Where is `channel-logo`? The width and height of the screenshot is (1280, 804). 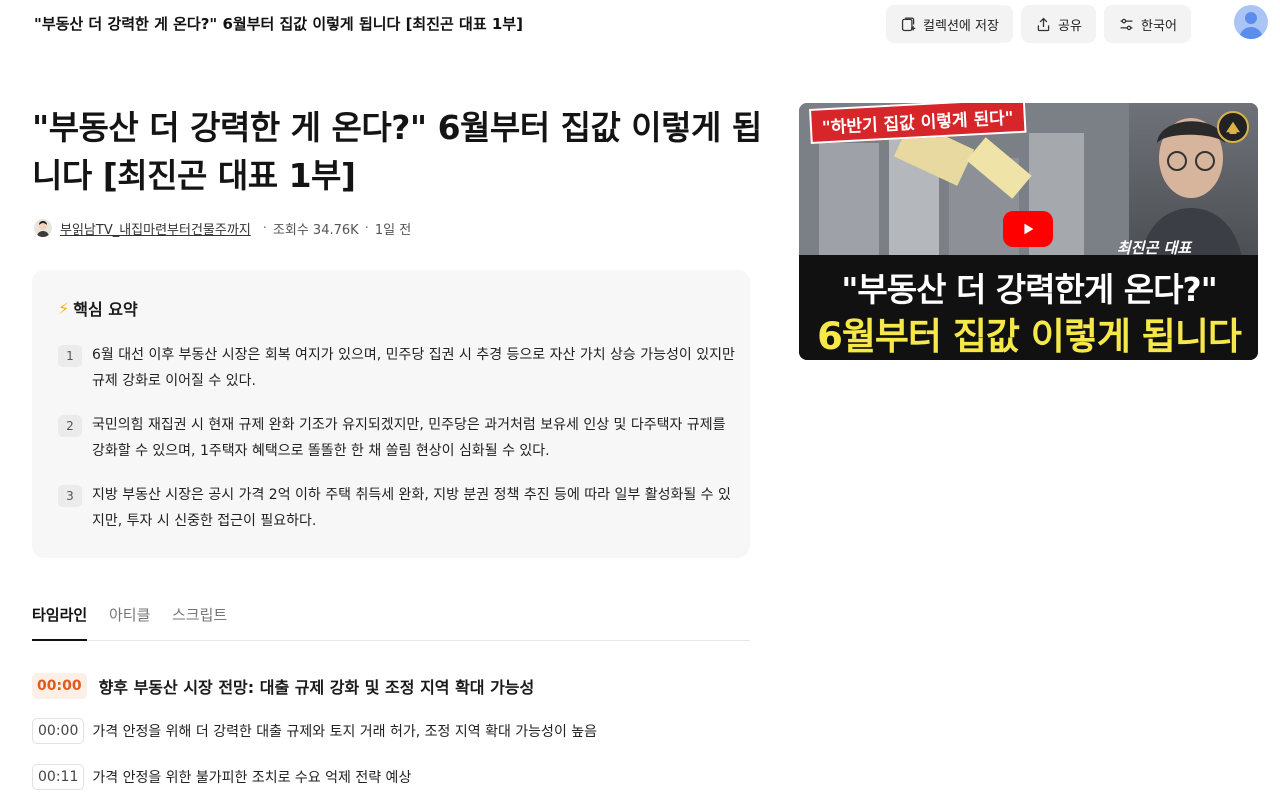
channel-logo is located at coordinates (1233, 127).